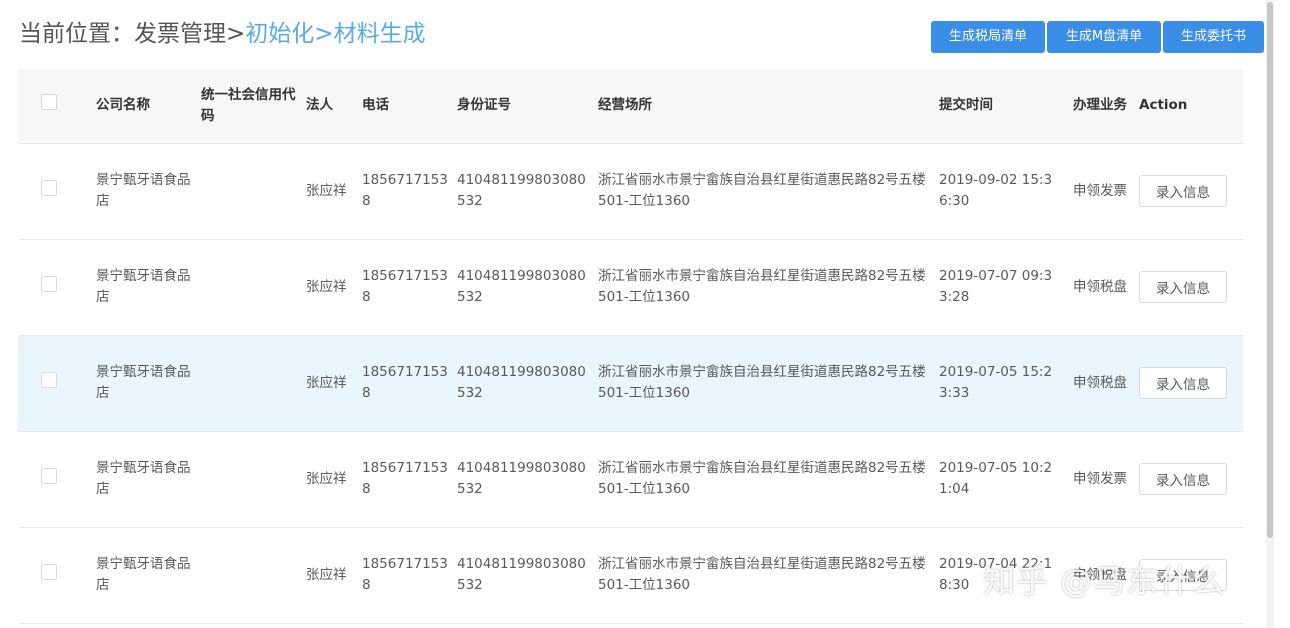 The width and height of the screenshot is (1290, 628). Describe the element at coordinates (1106, 106) in the screenshot. I see `column-header-business: 办理业务` at that location.